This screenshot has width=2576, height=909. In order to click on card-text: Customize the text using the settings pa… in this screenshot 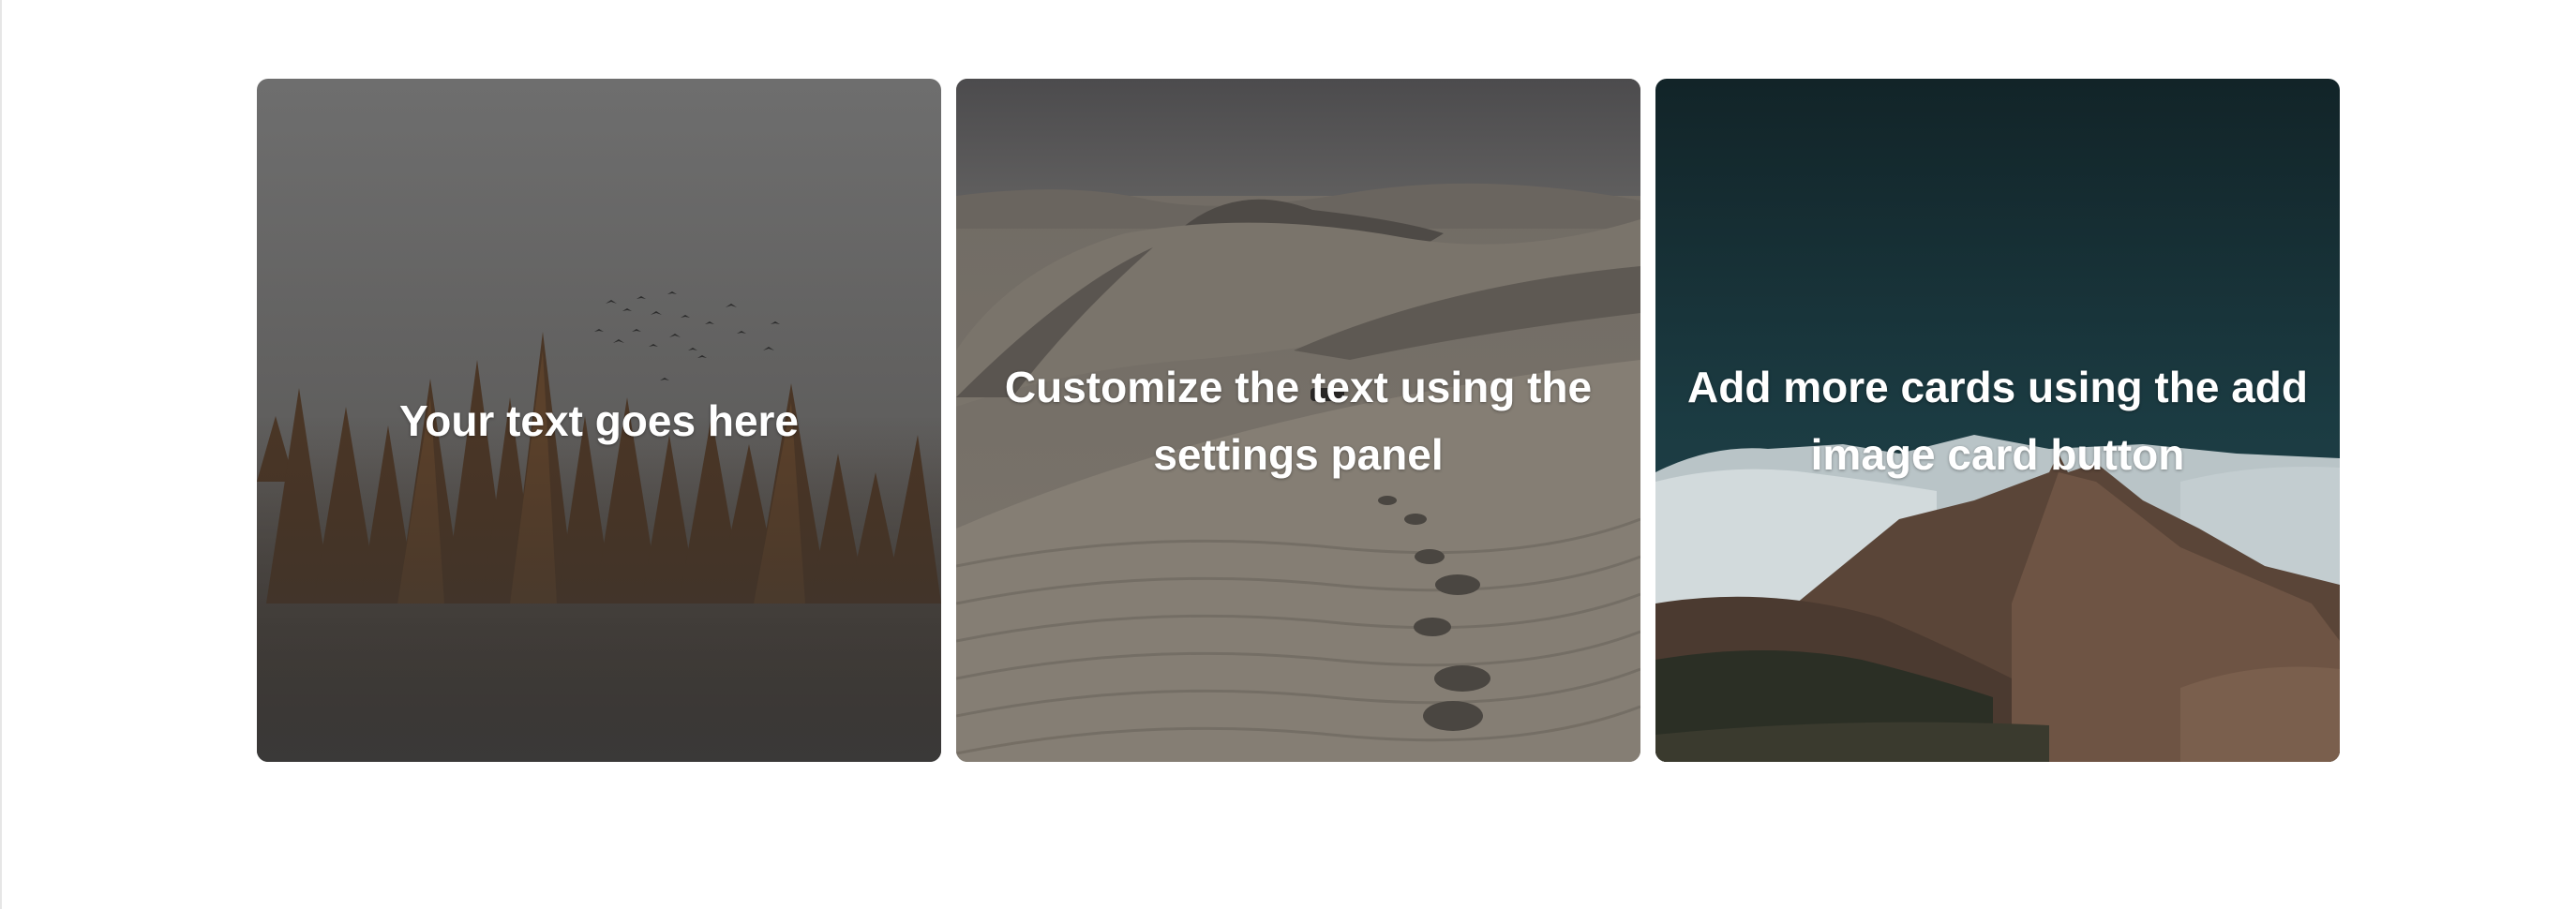, I will do `click(1298, 421)`.